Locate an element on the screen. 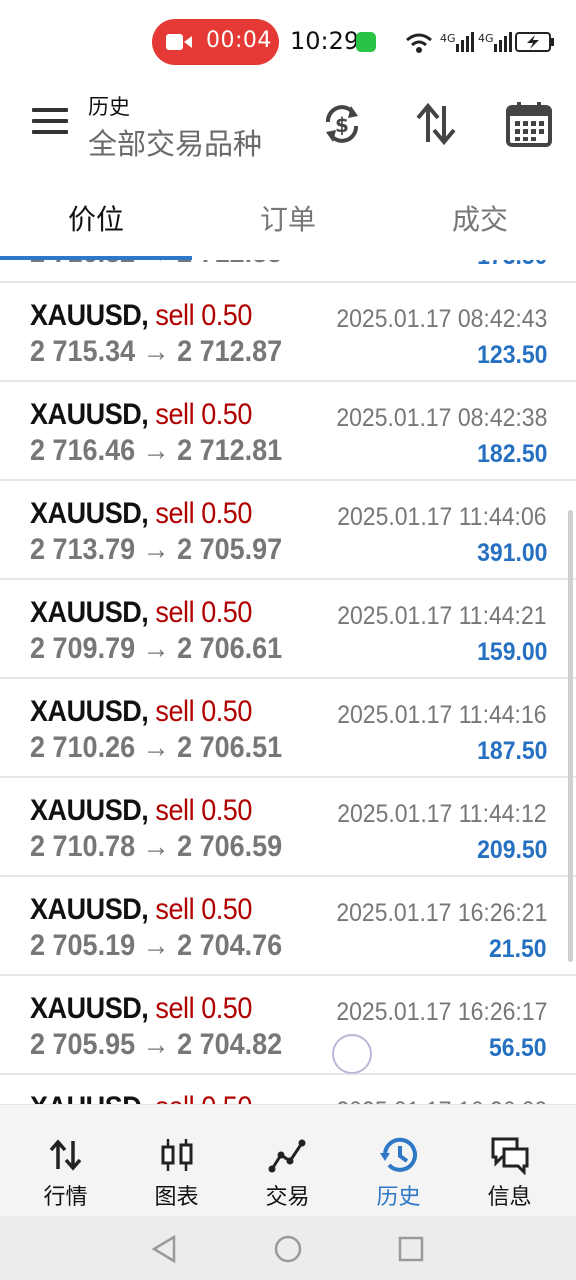 The width and height of the screenshot is (576, 1280). tab-bar: 价位 订单 成交 is located at coordinates (288, 220).